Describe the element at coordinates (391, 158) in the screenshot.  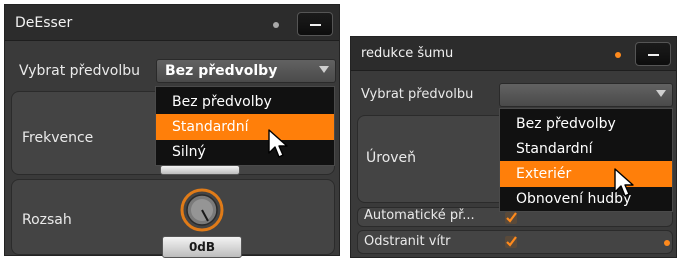
I see `level-label: Úroveň` at that location.